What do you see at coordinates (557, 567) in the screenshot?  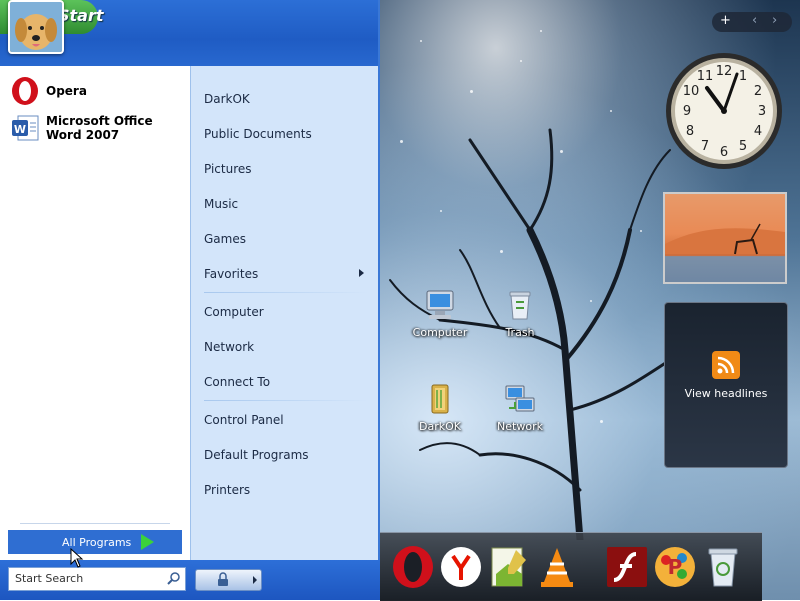 I see `vlc-icon` at bounding box center [557, 567].